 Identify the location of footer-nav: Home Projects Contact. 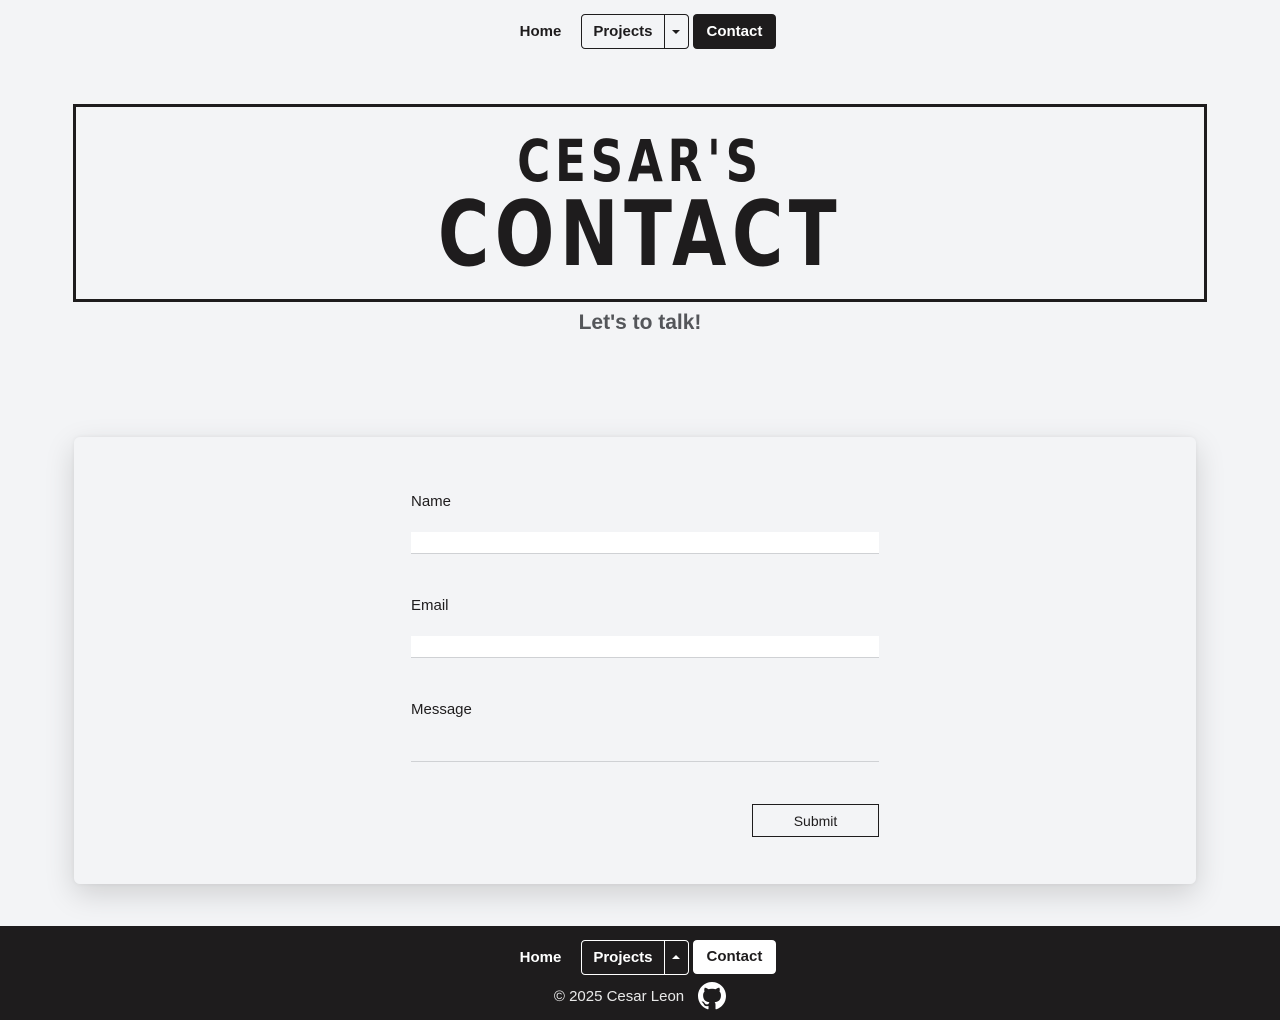
(640, 957).